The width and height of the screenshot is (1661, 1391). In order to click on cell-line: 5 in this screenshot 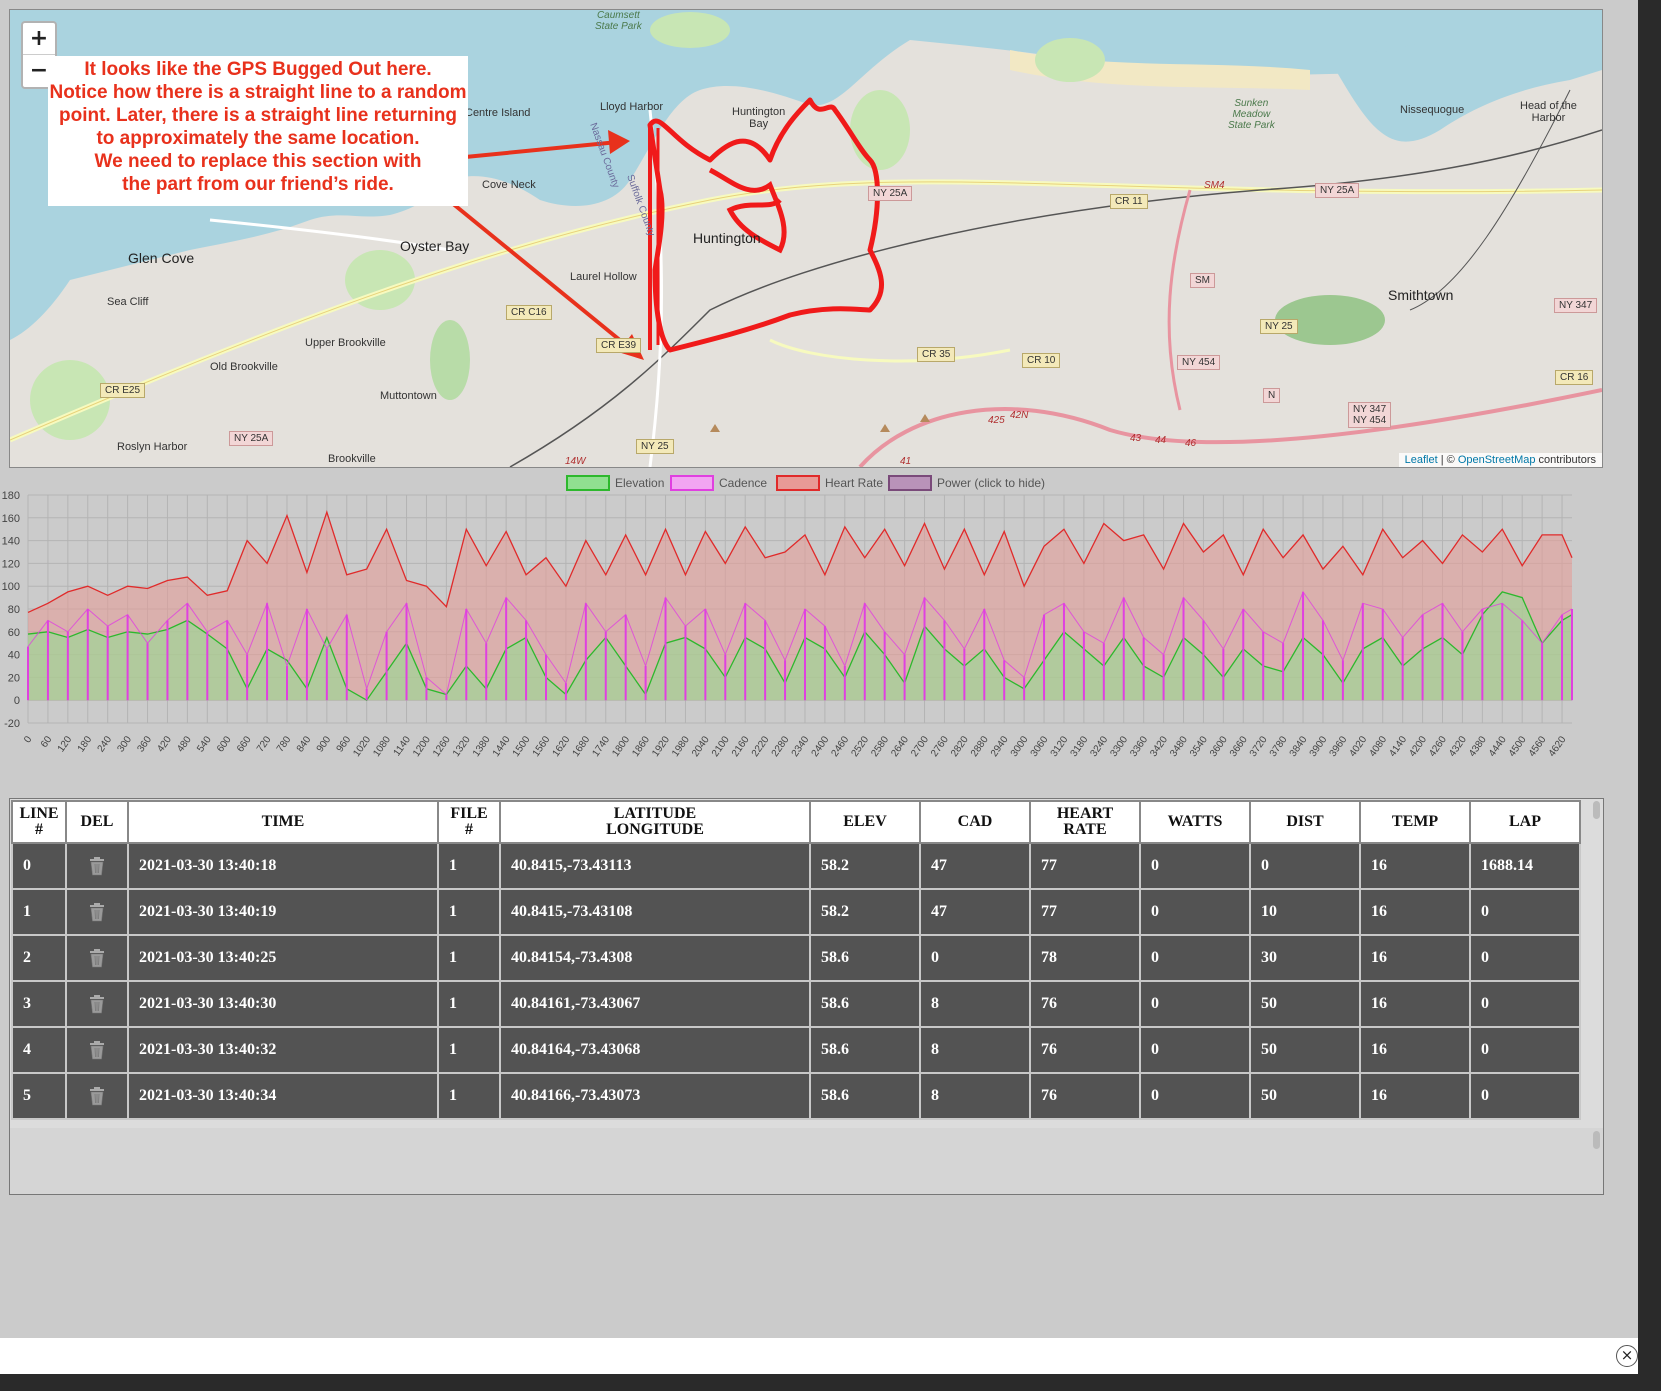, I will do `click(39, 1096)`.